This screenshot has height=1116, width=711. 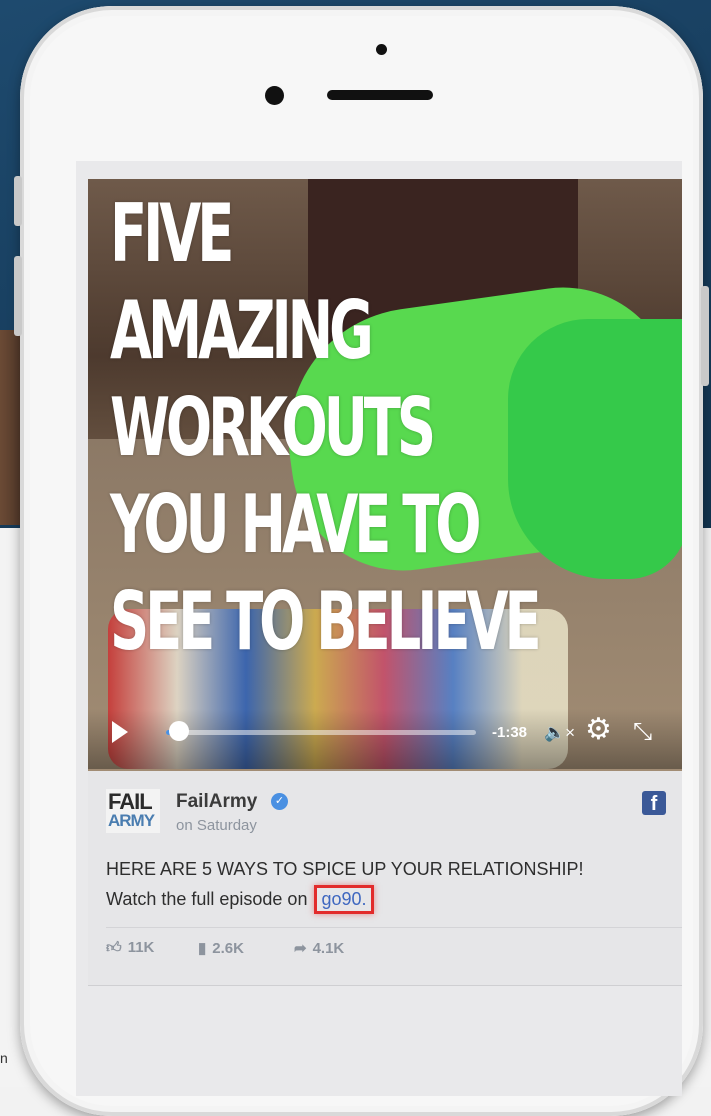 I want to click on post-text-prefix: Watch the full episode on, so click(x=207, y=899).